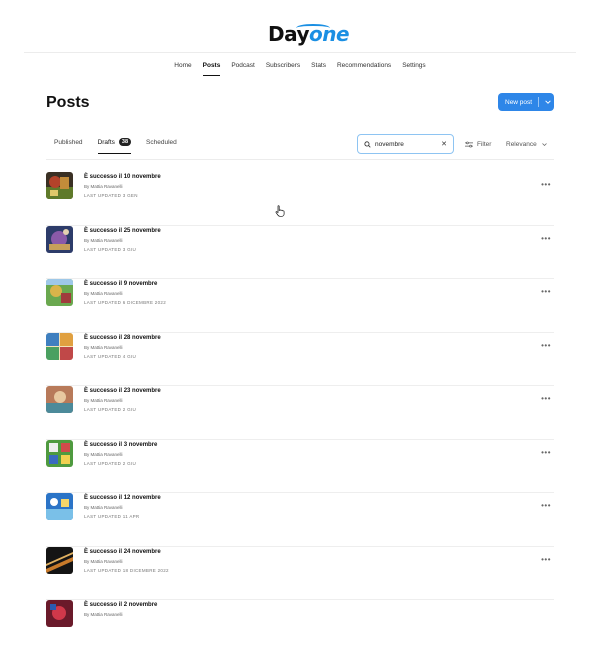 The image size is (600, 646). What do you see at coordinates (161, 142) in the screenshot?
I see `tab-scheduled-label: Scheduled` at bounding box center [161, 142].